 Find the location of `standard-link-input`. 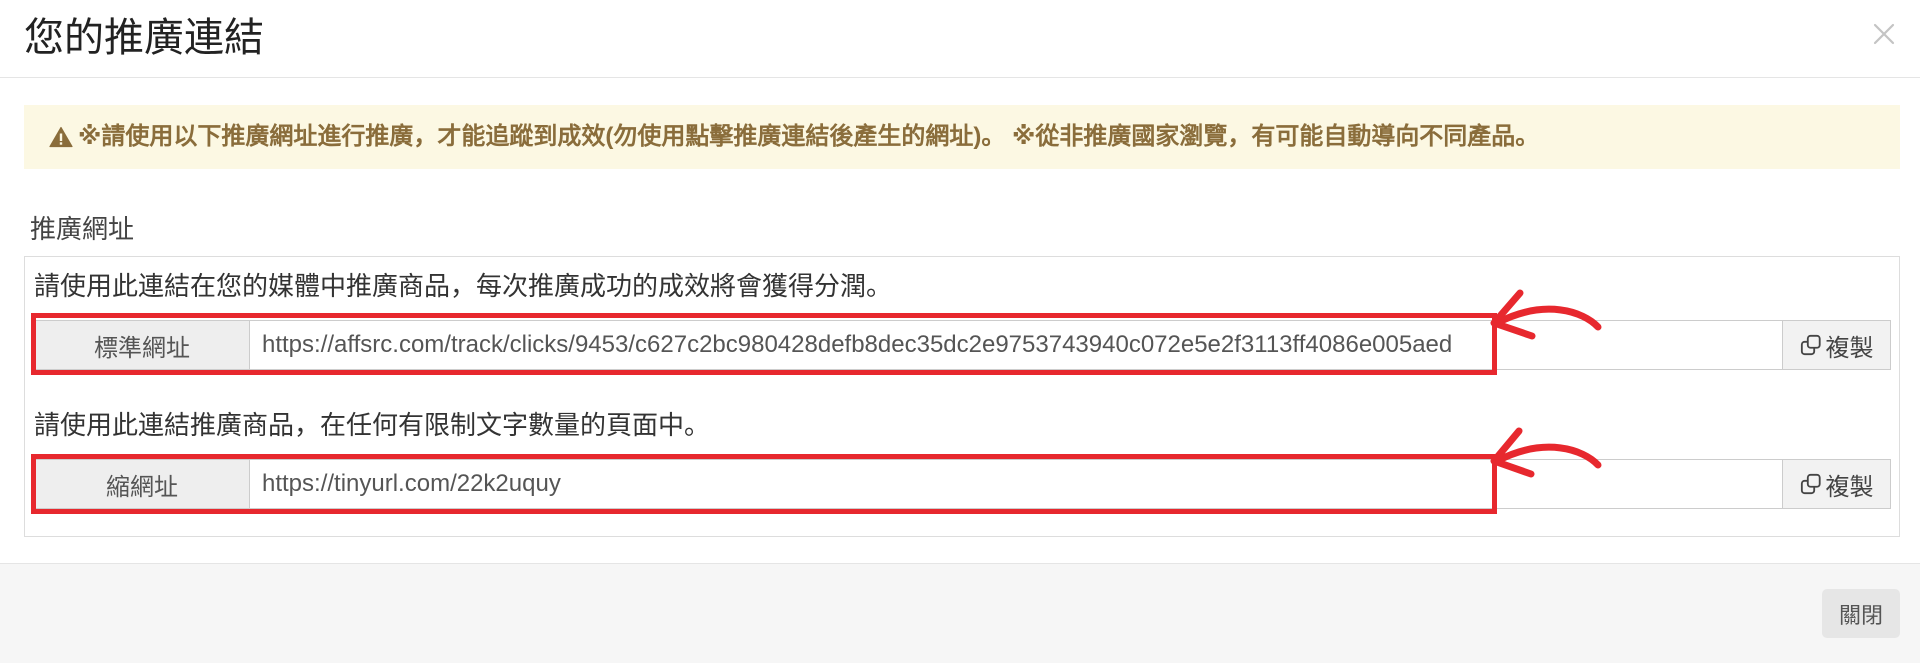

standard-link-input is located at coordinates (1016, 345).